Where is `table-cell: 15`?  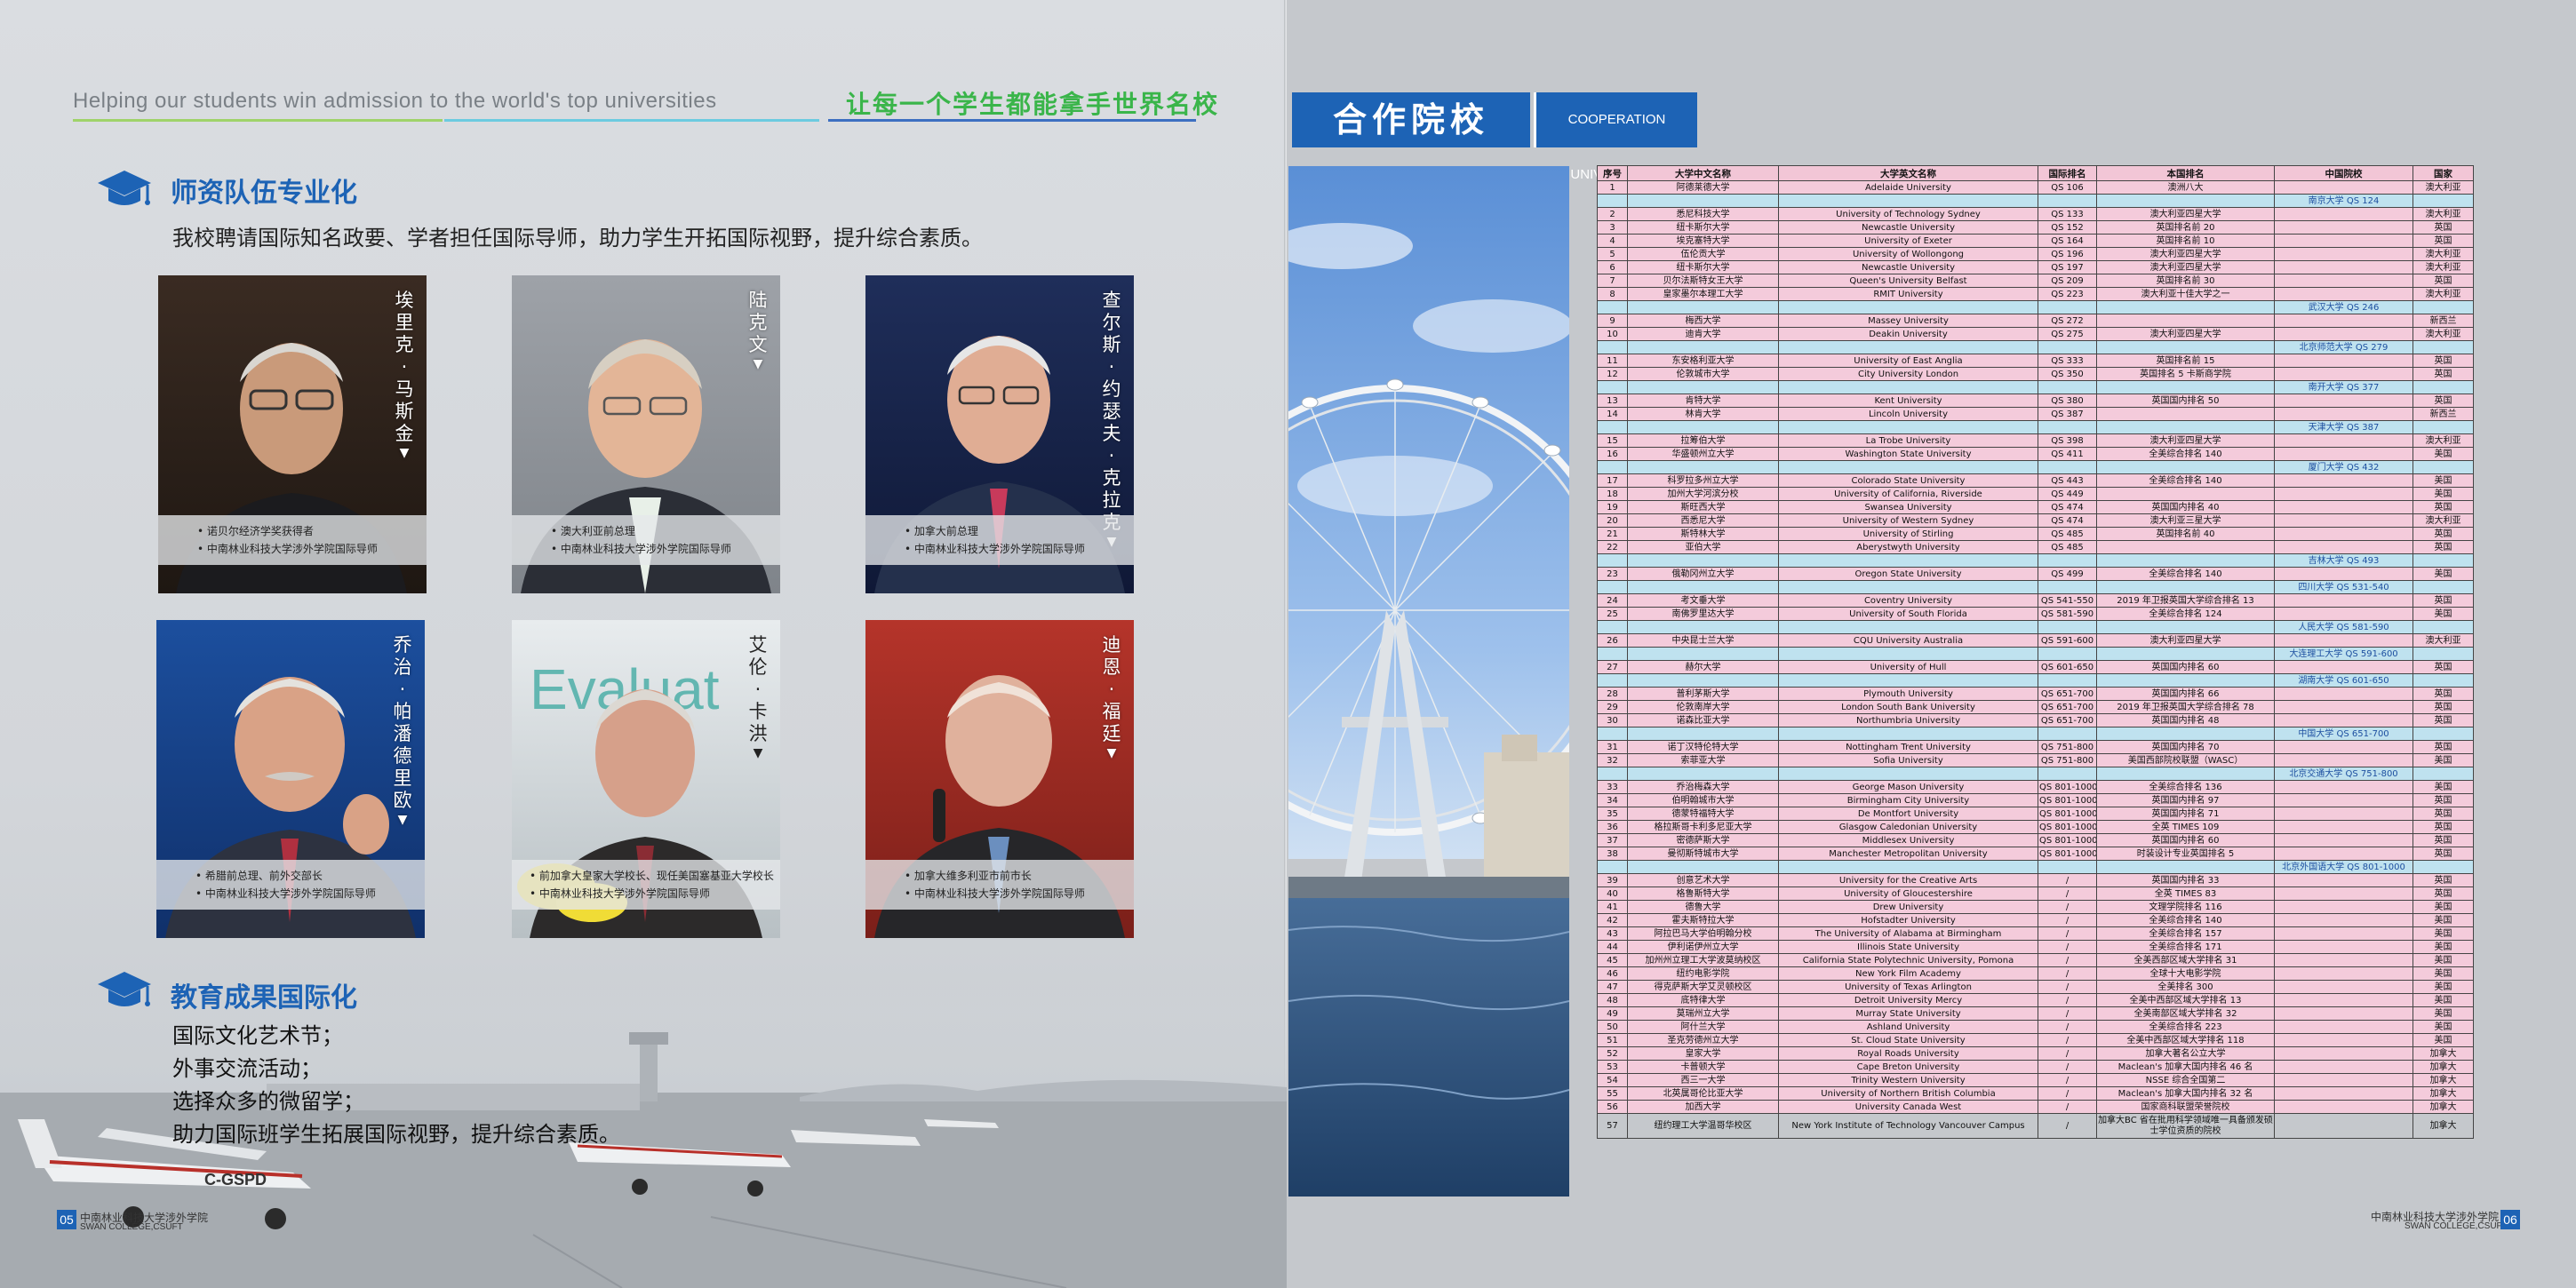
table-cell: 15 is located at coordinates (1612, 440).